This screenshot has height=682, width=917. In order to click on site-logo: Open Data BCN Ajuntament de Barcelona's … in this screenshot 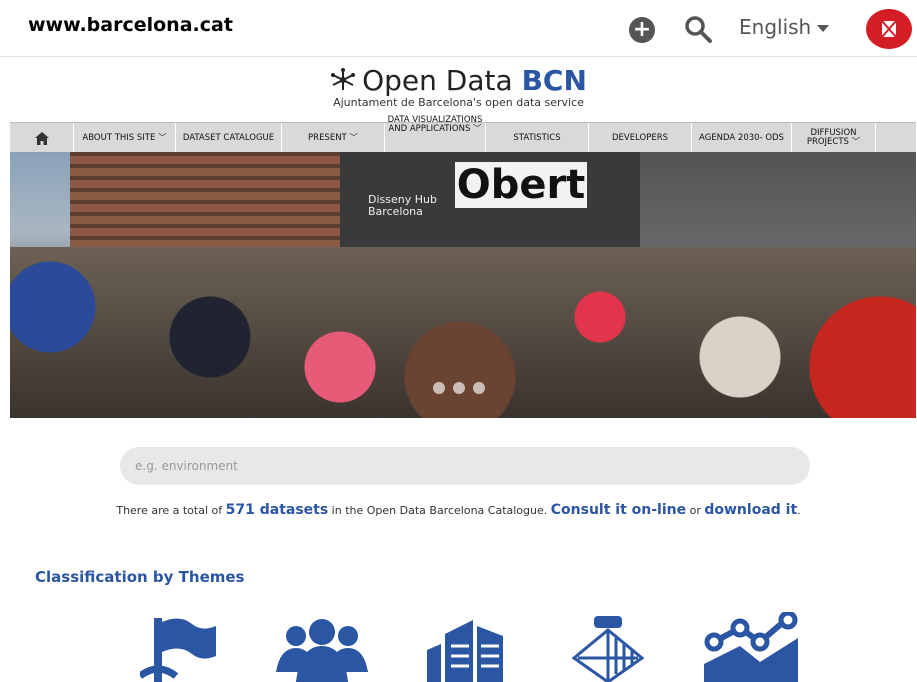, I will do `click(458, 86)`.